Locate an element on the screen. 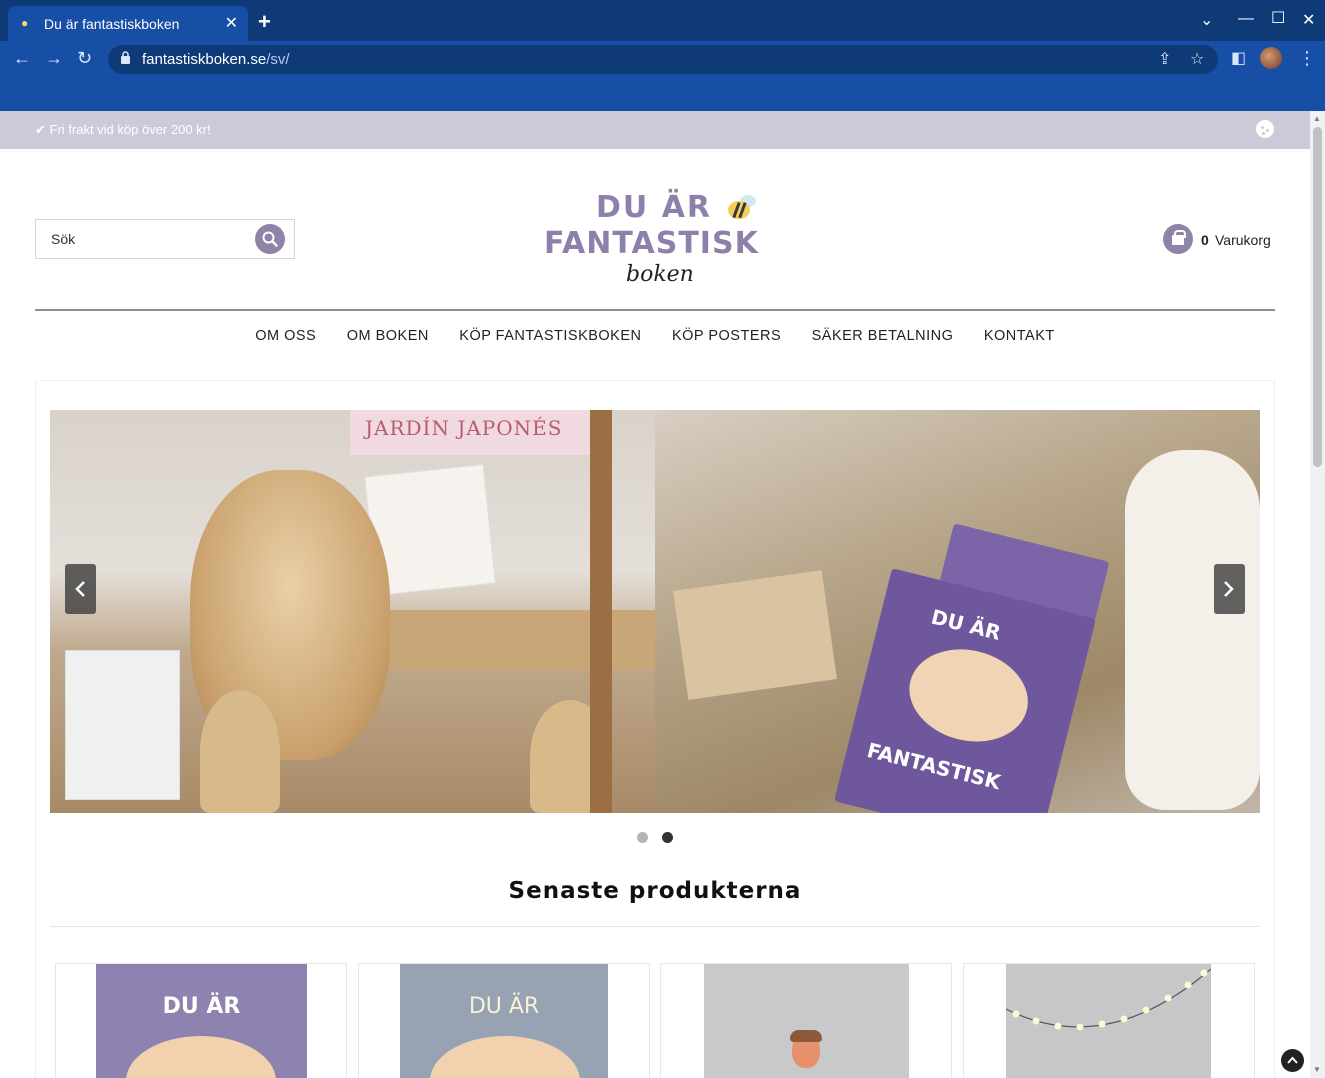 This screenshot has width=1325, height=1078. site-logo: DU ÄR FANTASTISK boken is located at coordinates (657, 241).